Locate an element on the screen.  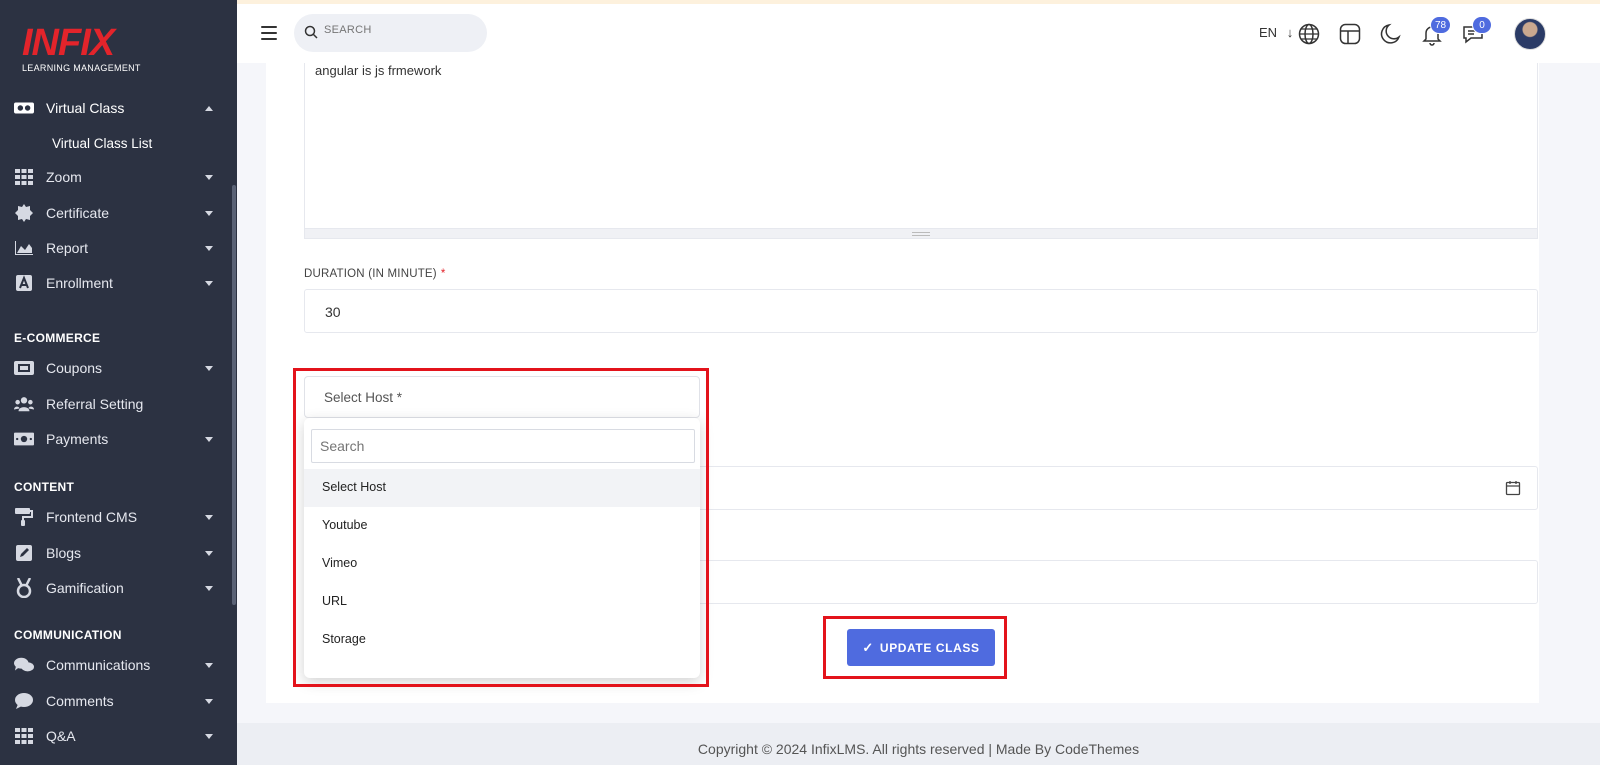
section-heading-ecommerce: E-COMMERCE is located at coordinates (57, 338).